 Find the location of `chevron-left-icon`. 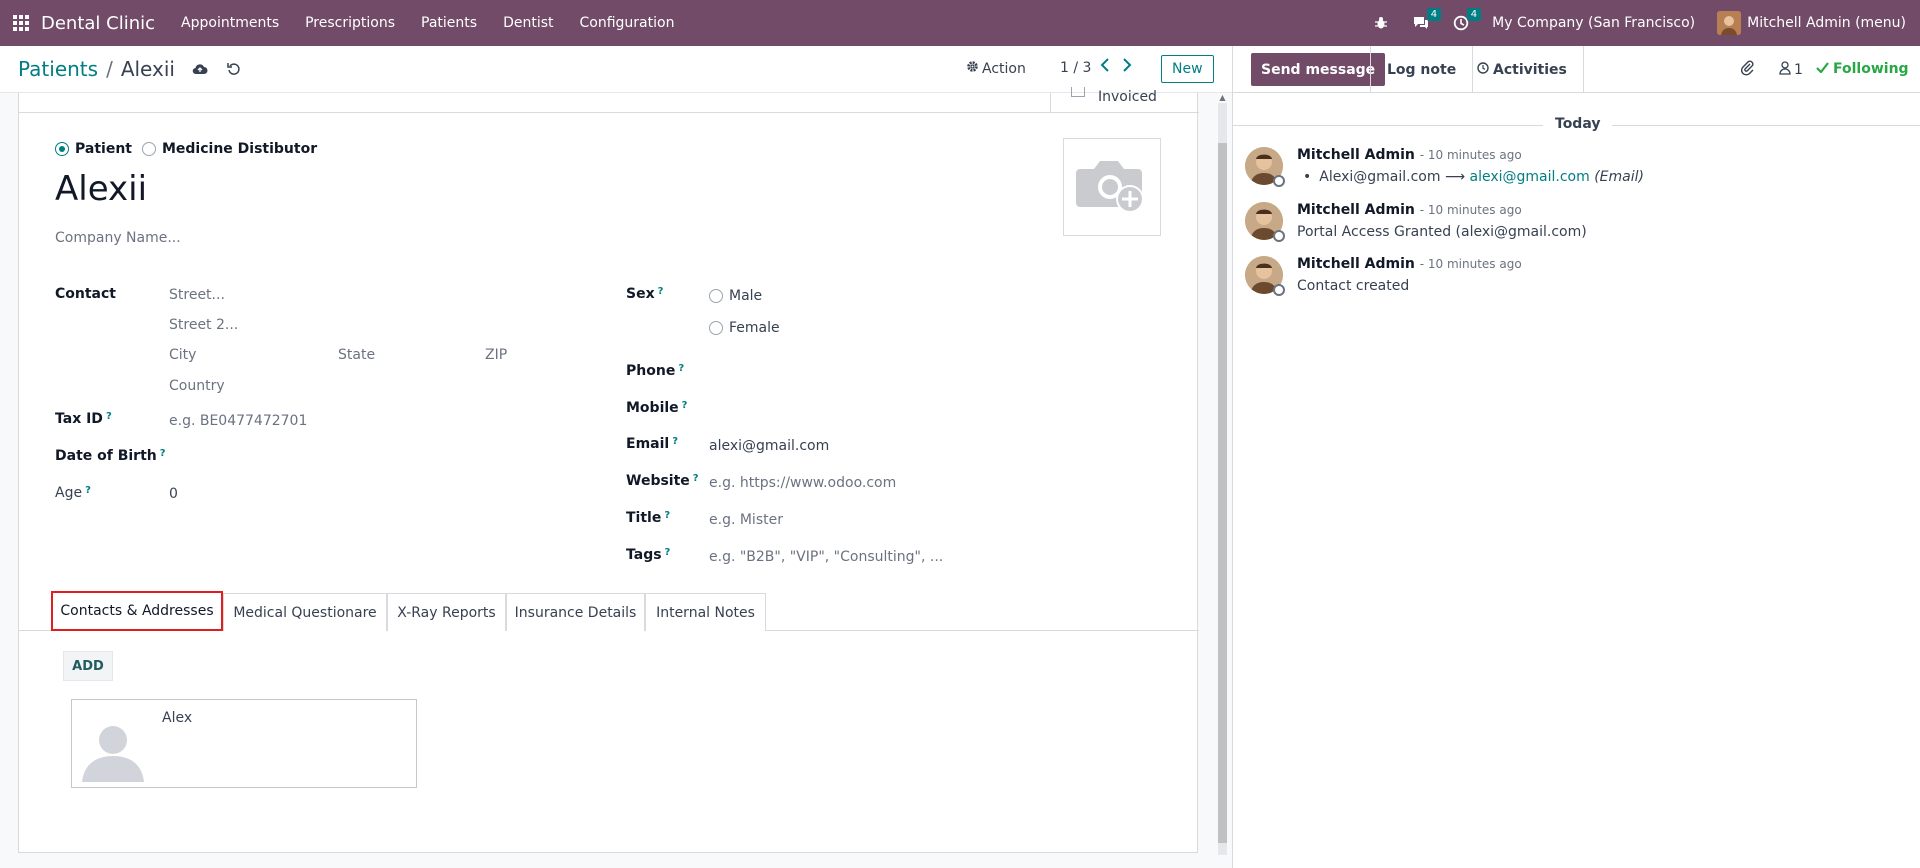

chevron-left-icon is located at coordinates (1105, 67).